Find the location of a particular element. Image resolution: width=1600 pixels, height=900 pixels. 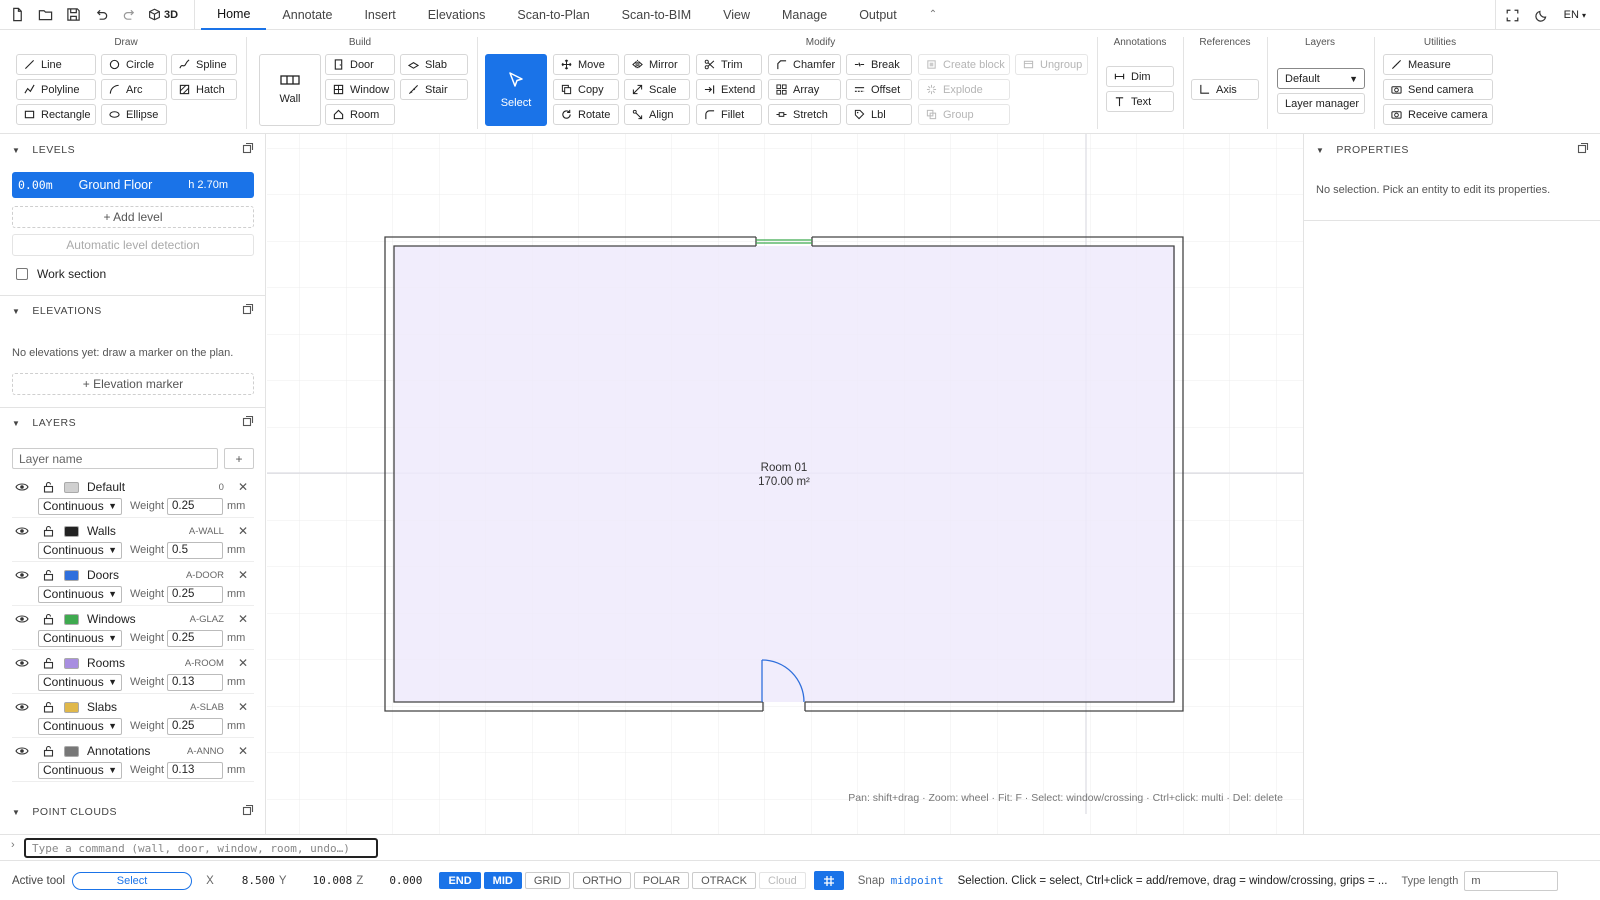

scale-button: Scale is located at coordinates (657, 89).